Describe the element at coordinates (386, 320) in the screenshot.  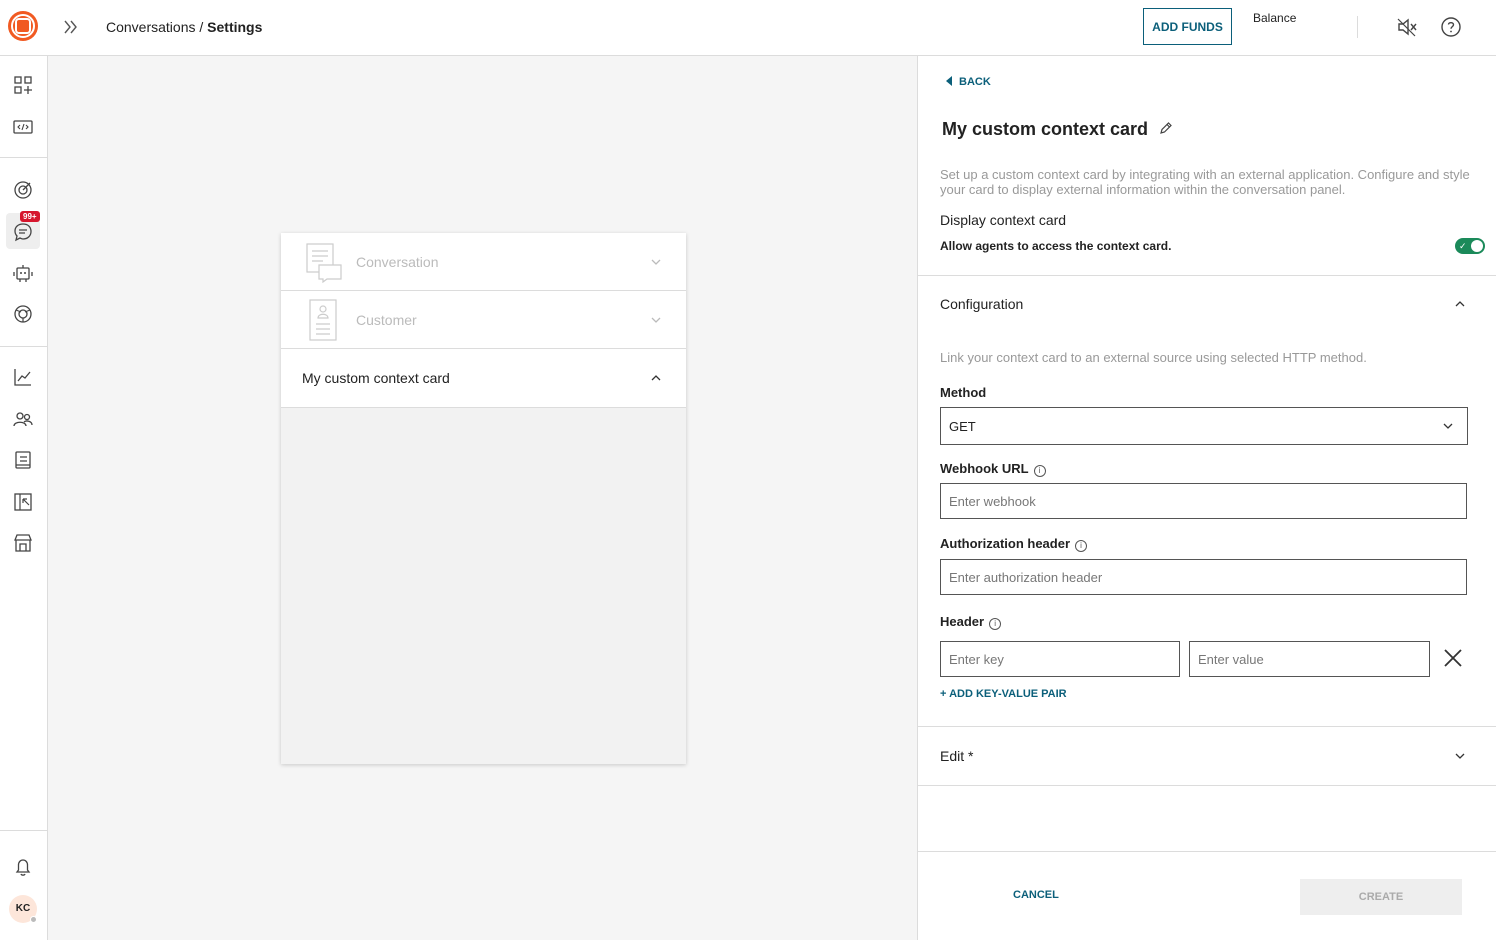
I see `preview-row-label: Customer` at that location.